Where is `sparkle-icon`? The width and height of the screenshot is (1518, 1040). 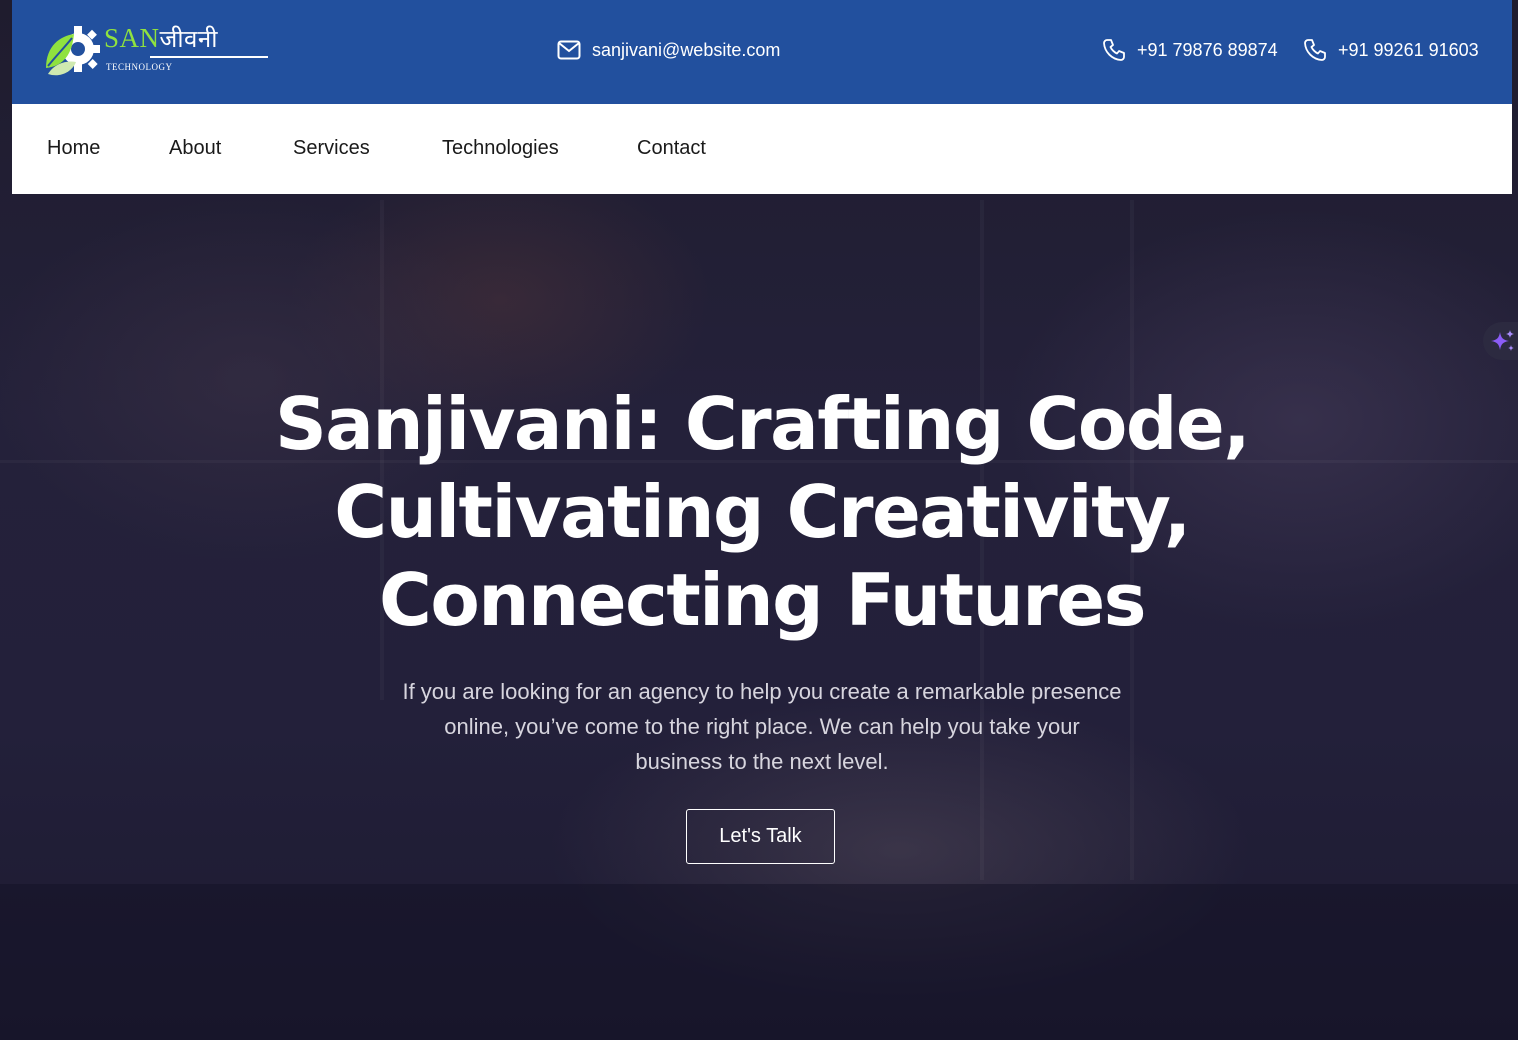
sparkle-icon is located at coordinates (1502, 340).